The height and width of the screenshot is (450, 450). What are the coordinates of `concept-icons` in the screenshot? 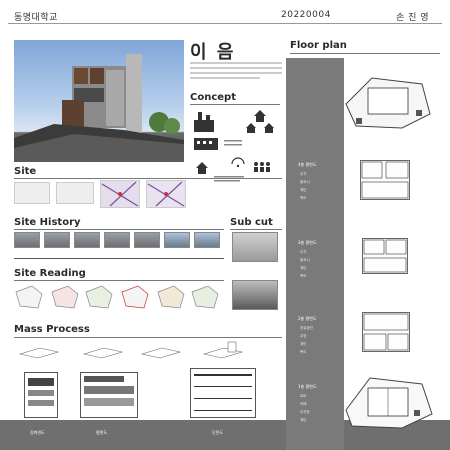 It's located at (234, 146).